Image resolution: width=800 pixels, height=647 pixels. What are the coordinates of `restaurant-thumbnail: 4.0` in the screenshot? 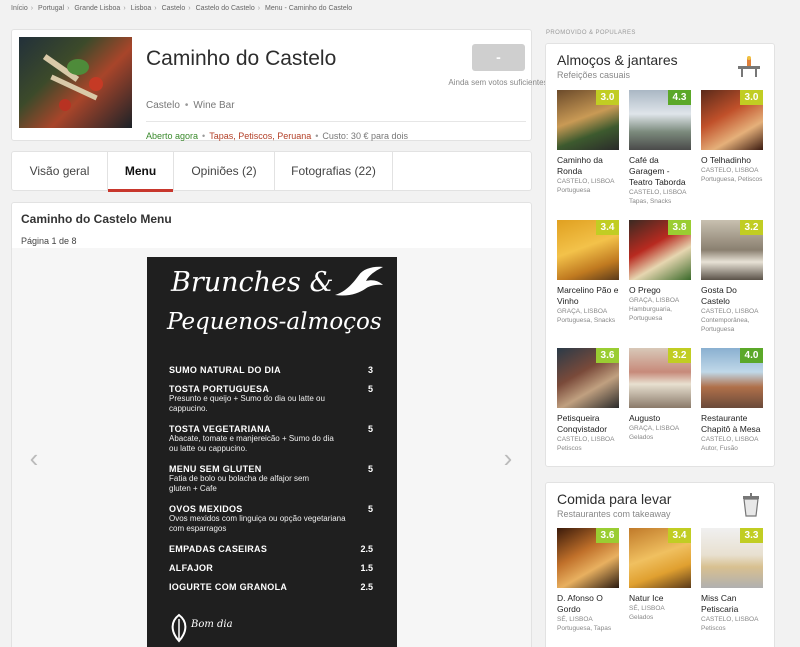 It's located at (732, 378).